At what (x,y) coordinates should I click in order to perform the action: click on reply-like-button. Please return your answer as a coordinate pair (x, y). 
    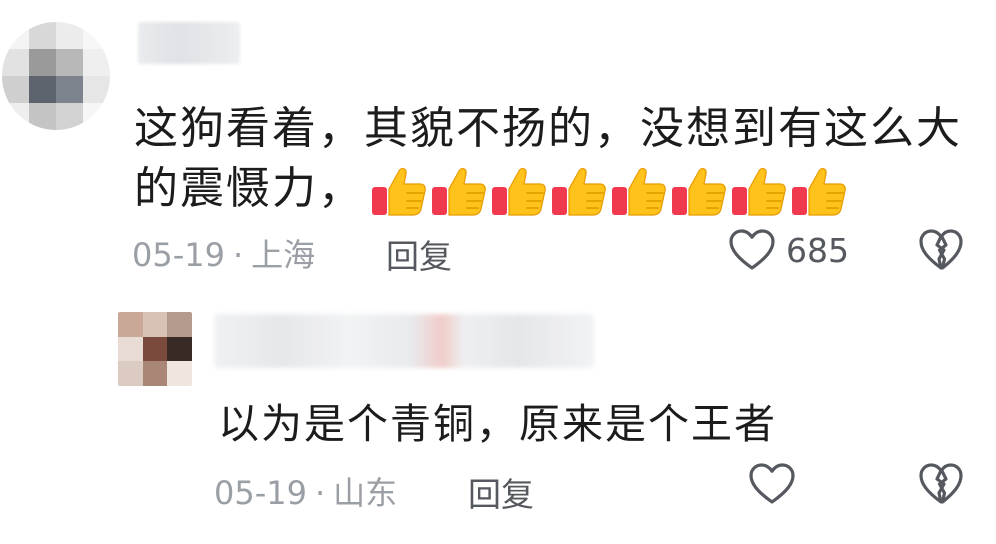
    Looking at the image, I should click on (772, 484).